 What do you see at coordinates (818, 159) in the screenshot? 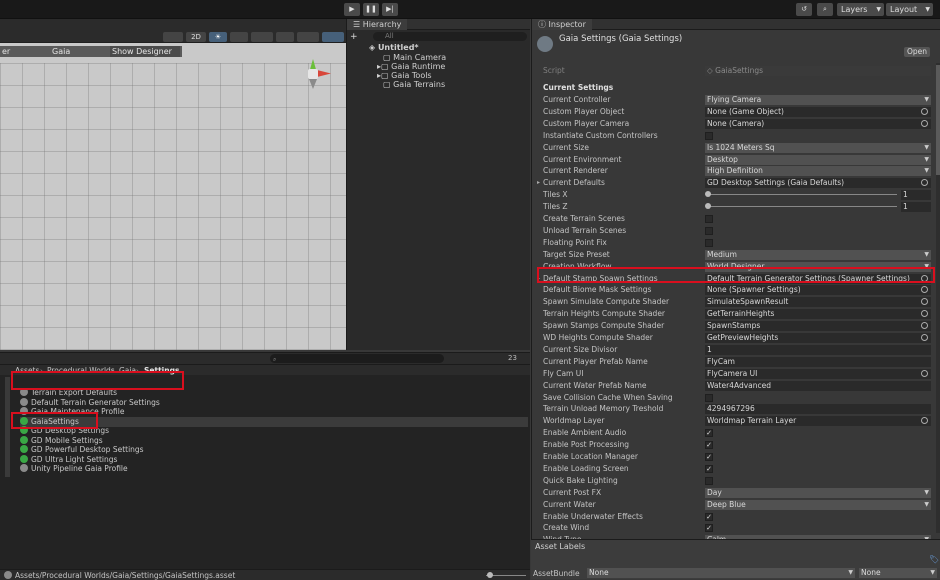
I see `dropdown-field: Desktop ▼` at bounding box center [818, 159].